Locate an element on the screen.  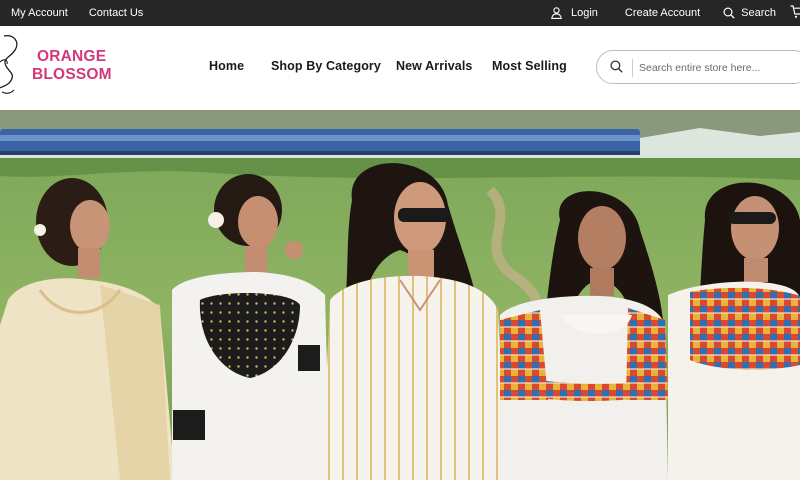
store-search-box is located at coordinates (698, 67).